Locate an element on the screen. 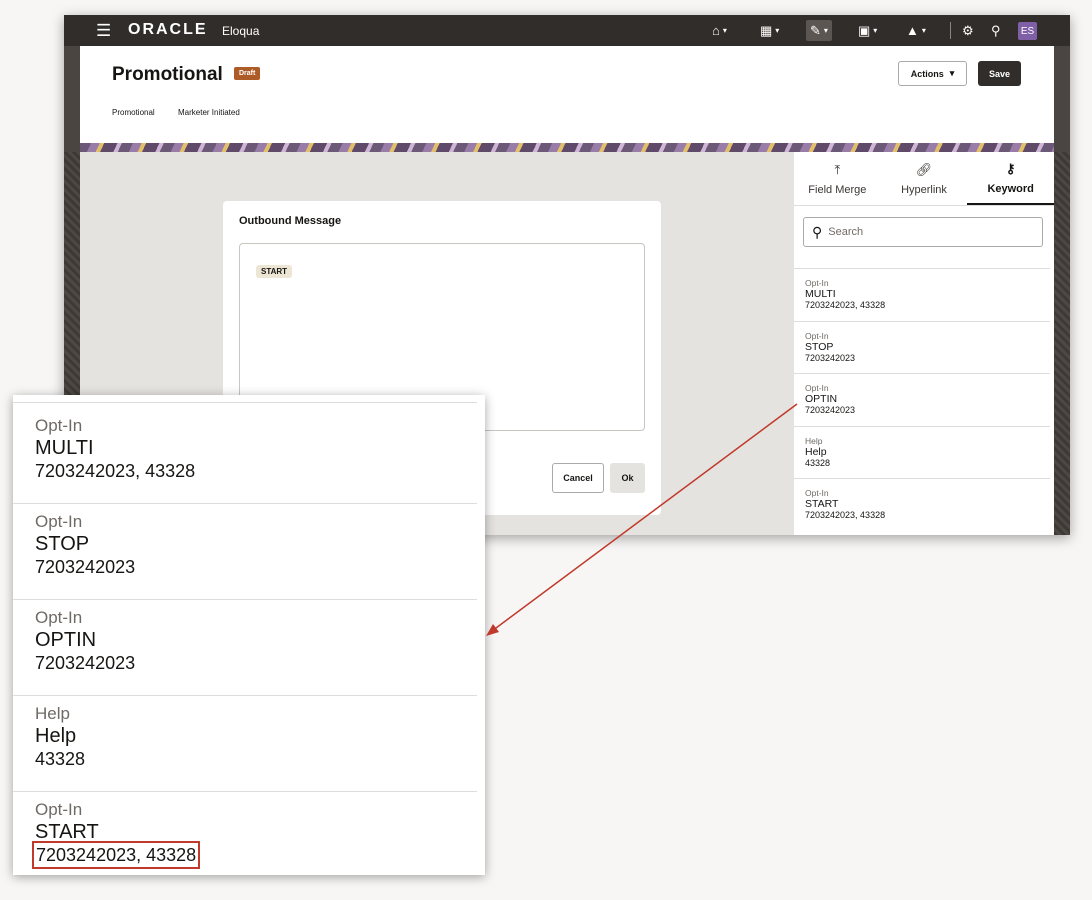  callout-arrow is located at coordinates (642, 519).